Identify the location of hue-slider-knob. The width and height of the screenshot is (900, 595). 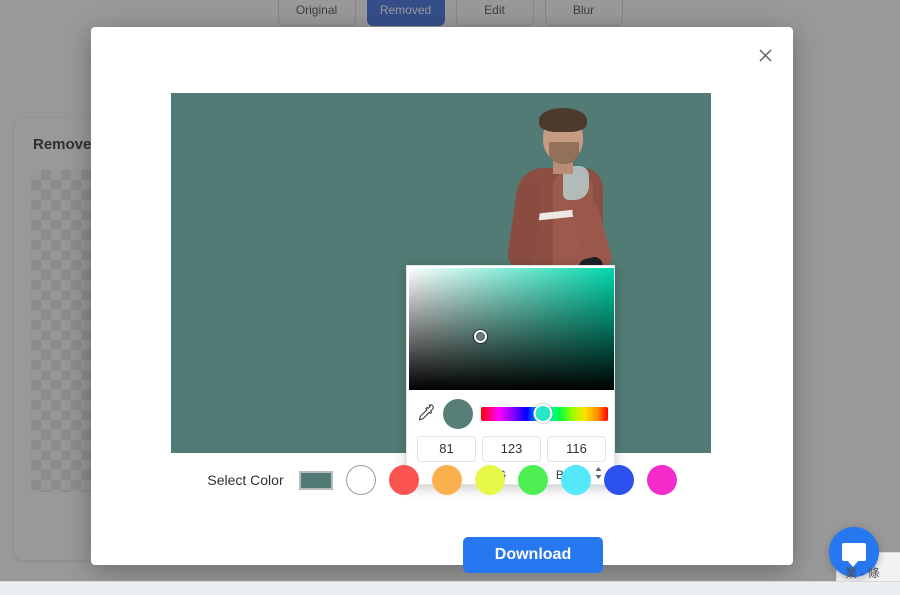
(543, 413).